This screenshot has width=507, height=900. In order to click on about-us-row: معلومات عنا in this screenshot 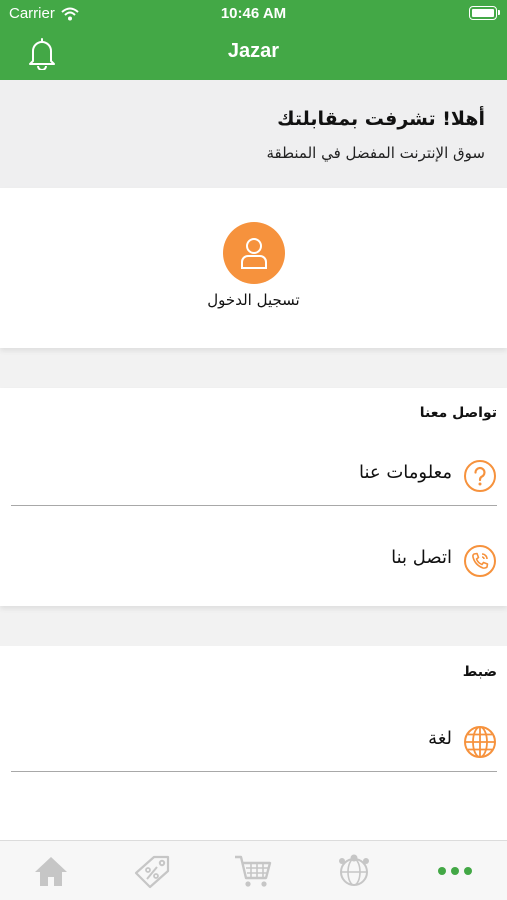, I will do `click(253, 476)`.